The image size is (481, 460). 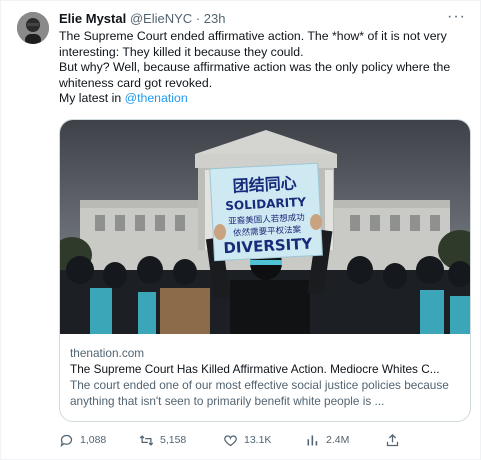 I want to click on views-button: 2.4M, so click(x=327, y=440).